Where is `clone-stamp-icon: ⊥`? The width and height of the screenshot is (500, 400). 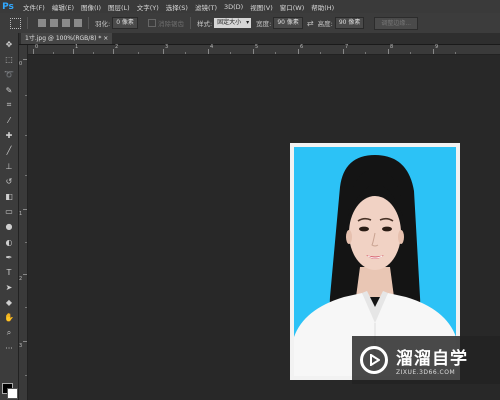 clone-stamp-icon: ⊥ is located at coordinates (9, 166).